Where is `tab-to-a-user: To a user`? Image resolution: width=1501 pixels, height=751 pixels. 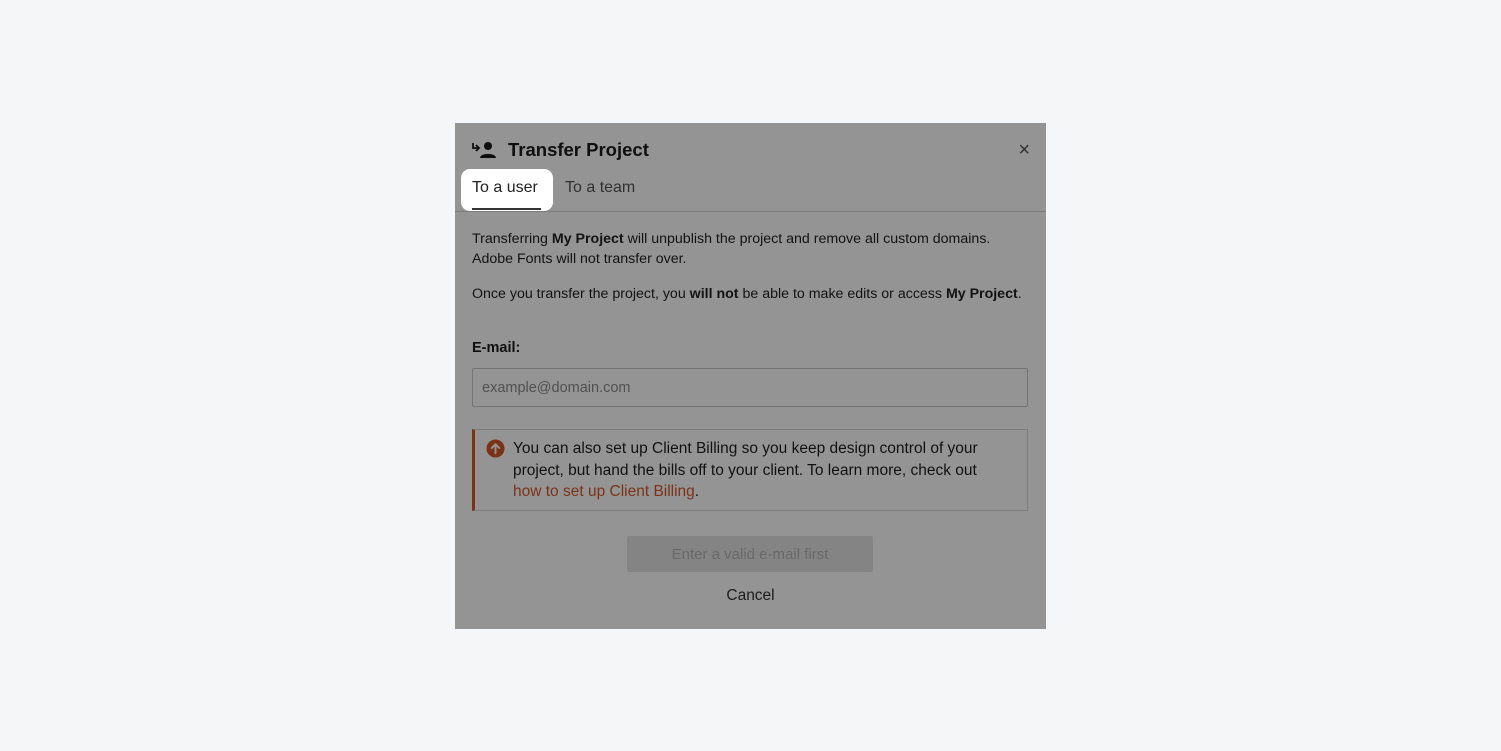
tab-to-a-user: To a user is located at coordinates (507, 190).